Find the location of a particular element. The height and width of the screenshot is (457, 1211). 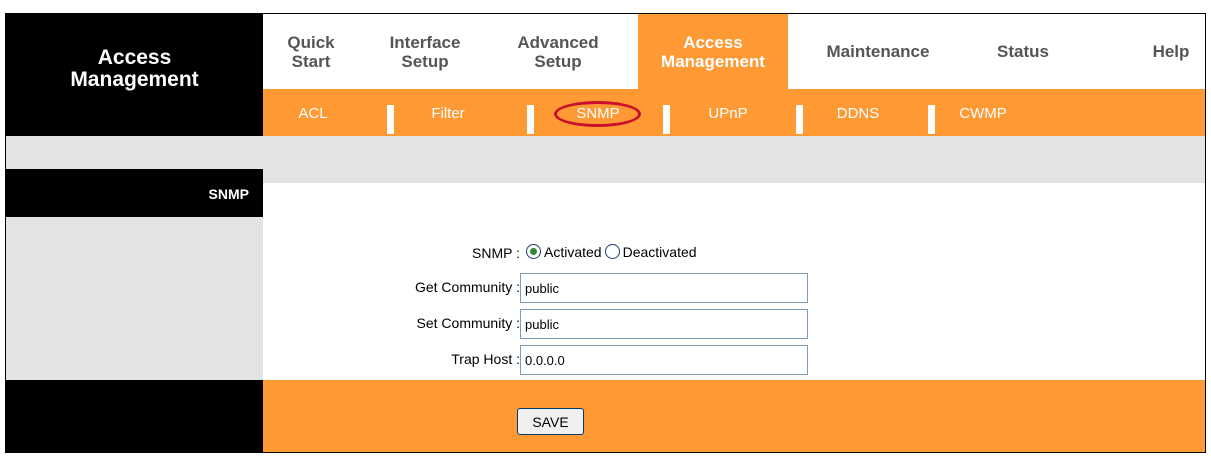

page-title-line1: Access is located at coordinates (134, 57).